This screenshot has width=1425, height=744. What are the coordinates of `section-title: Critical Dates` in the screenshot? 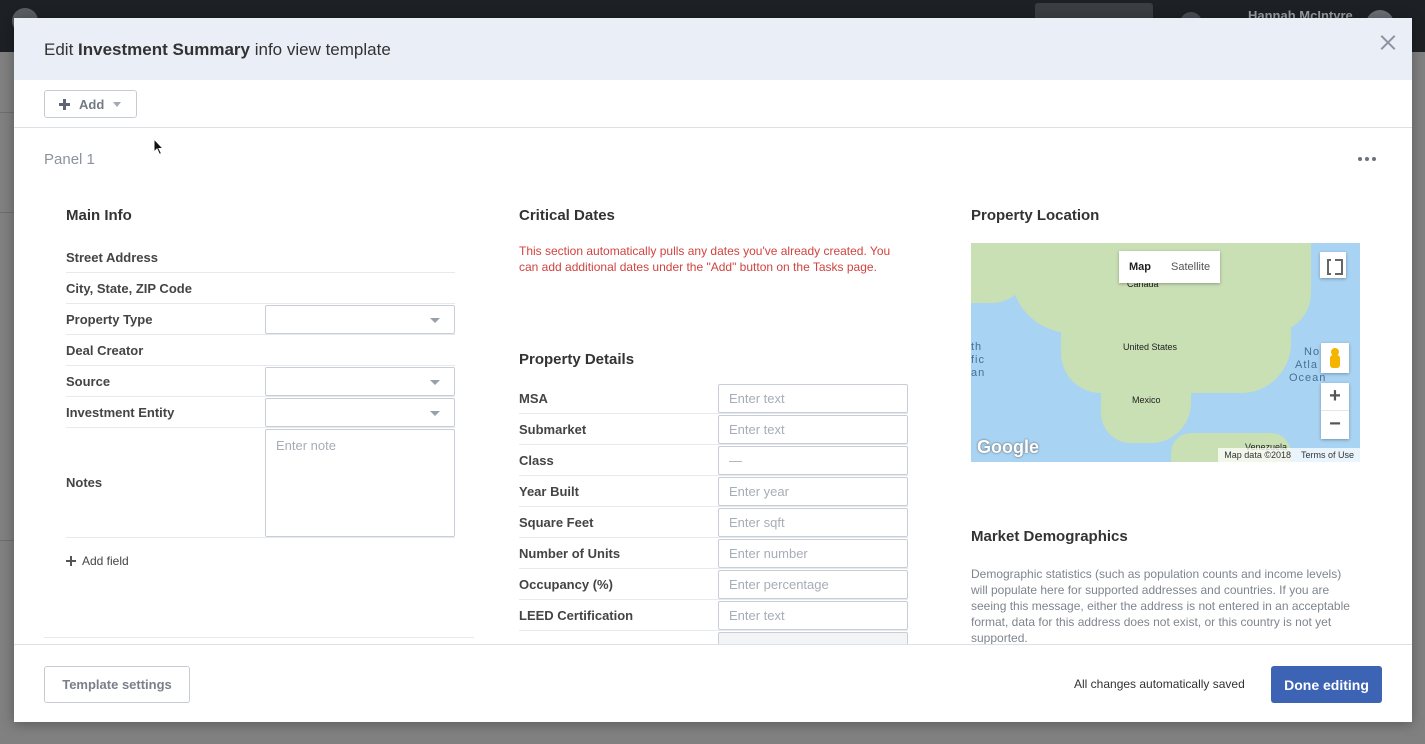 It's located at (567, 215).